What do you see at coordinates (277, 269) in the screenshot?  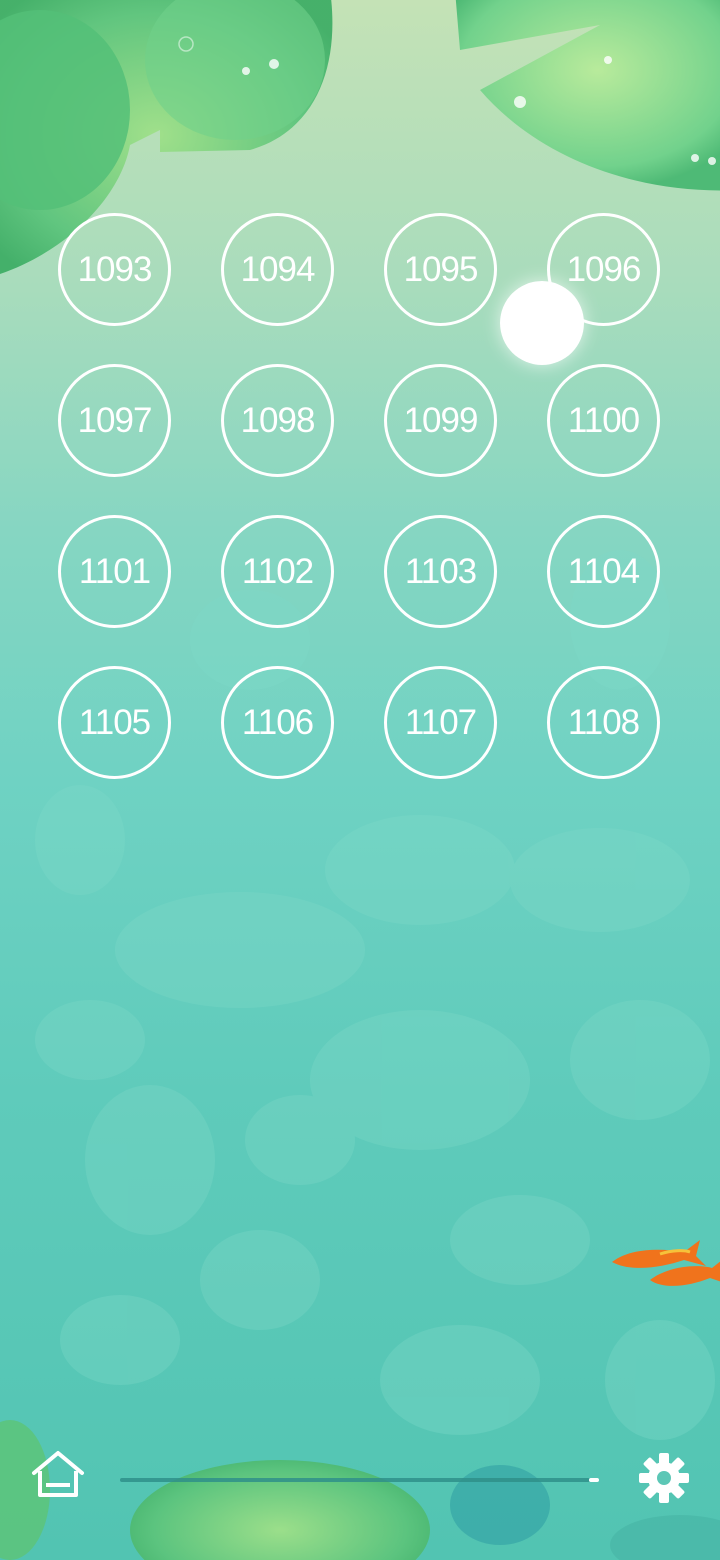 I see `level-button: 1094` at bounding box center [277, 269].